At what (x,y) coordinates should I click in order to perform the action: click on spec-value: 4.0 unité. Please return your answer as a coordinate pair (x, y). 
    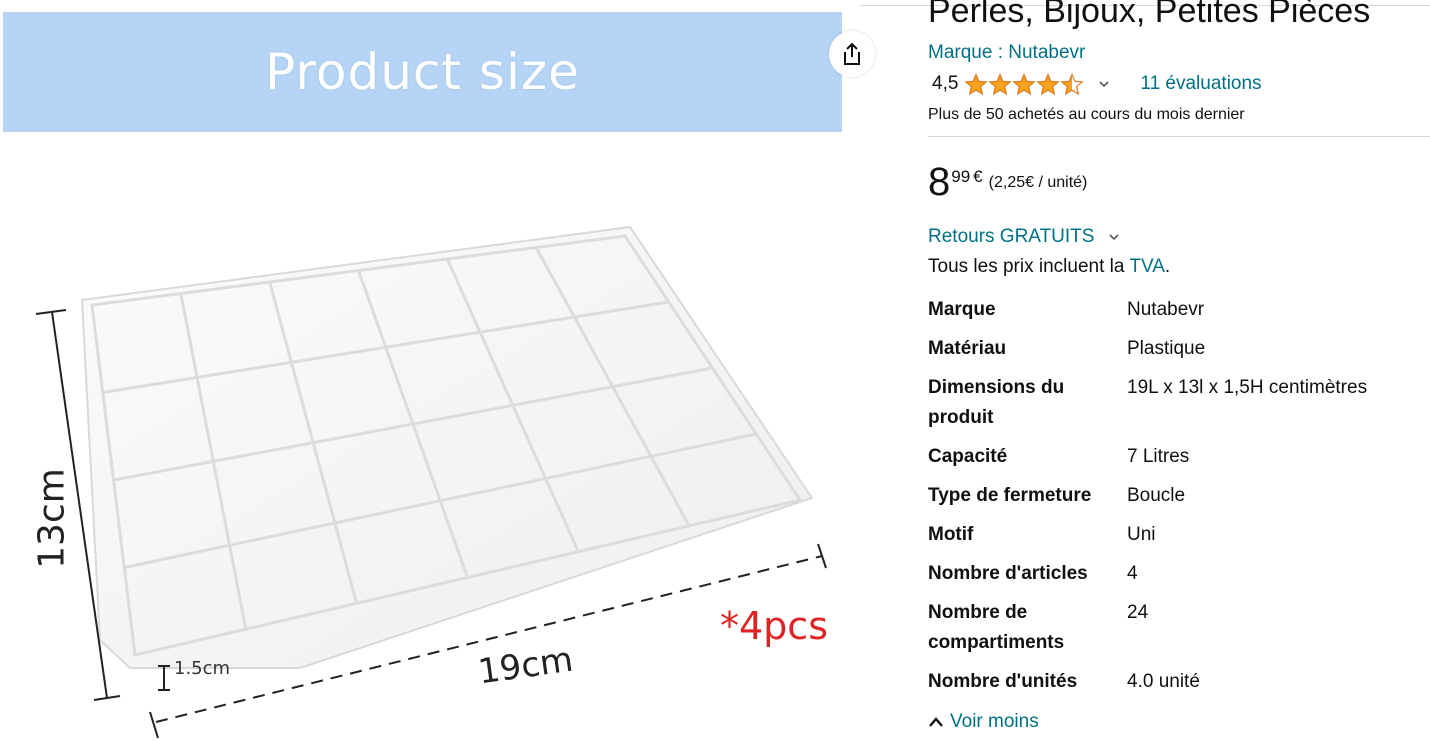
    Looking at the image, I should click on (1163, 681).